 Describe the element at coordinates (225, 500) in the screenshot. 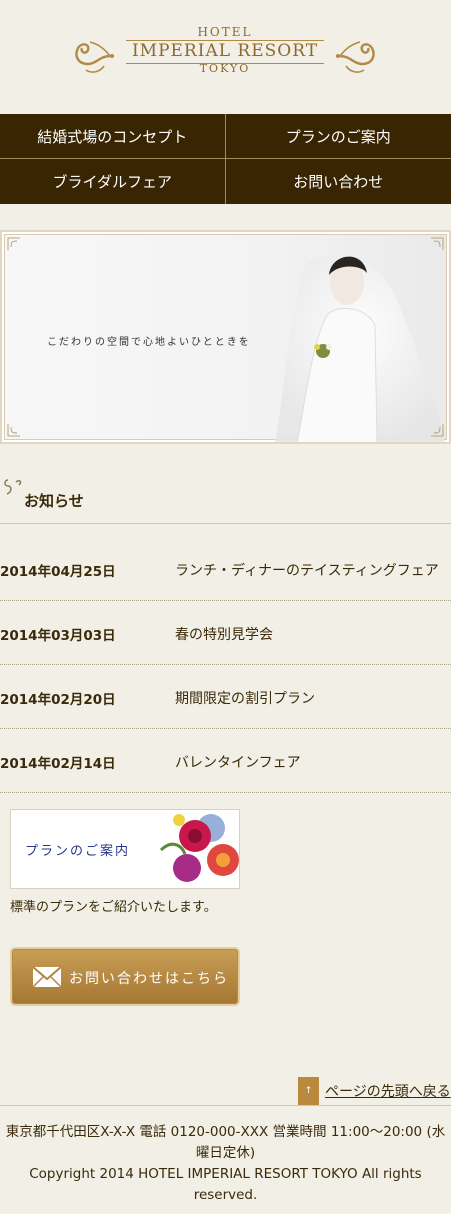

I see `news-header: お知らせ` at that location.